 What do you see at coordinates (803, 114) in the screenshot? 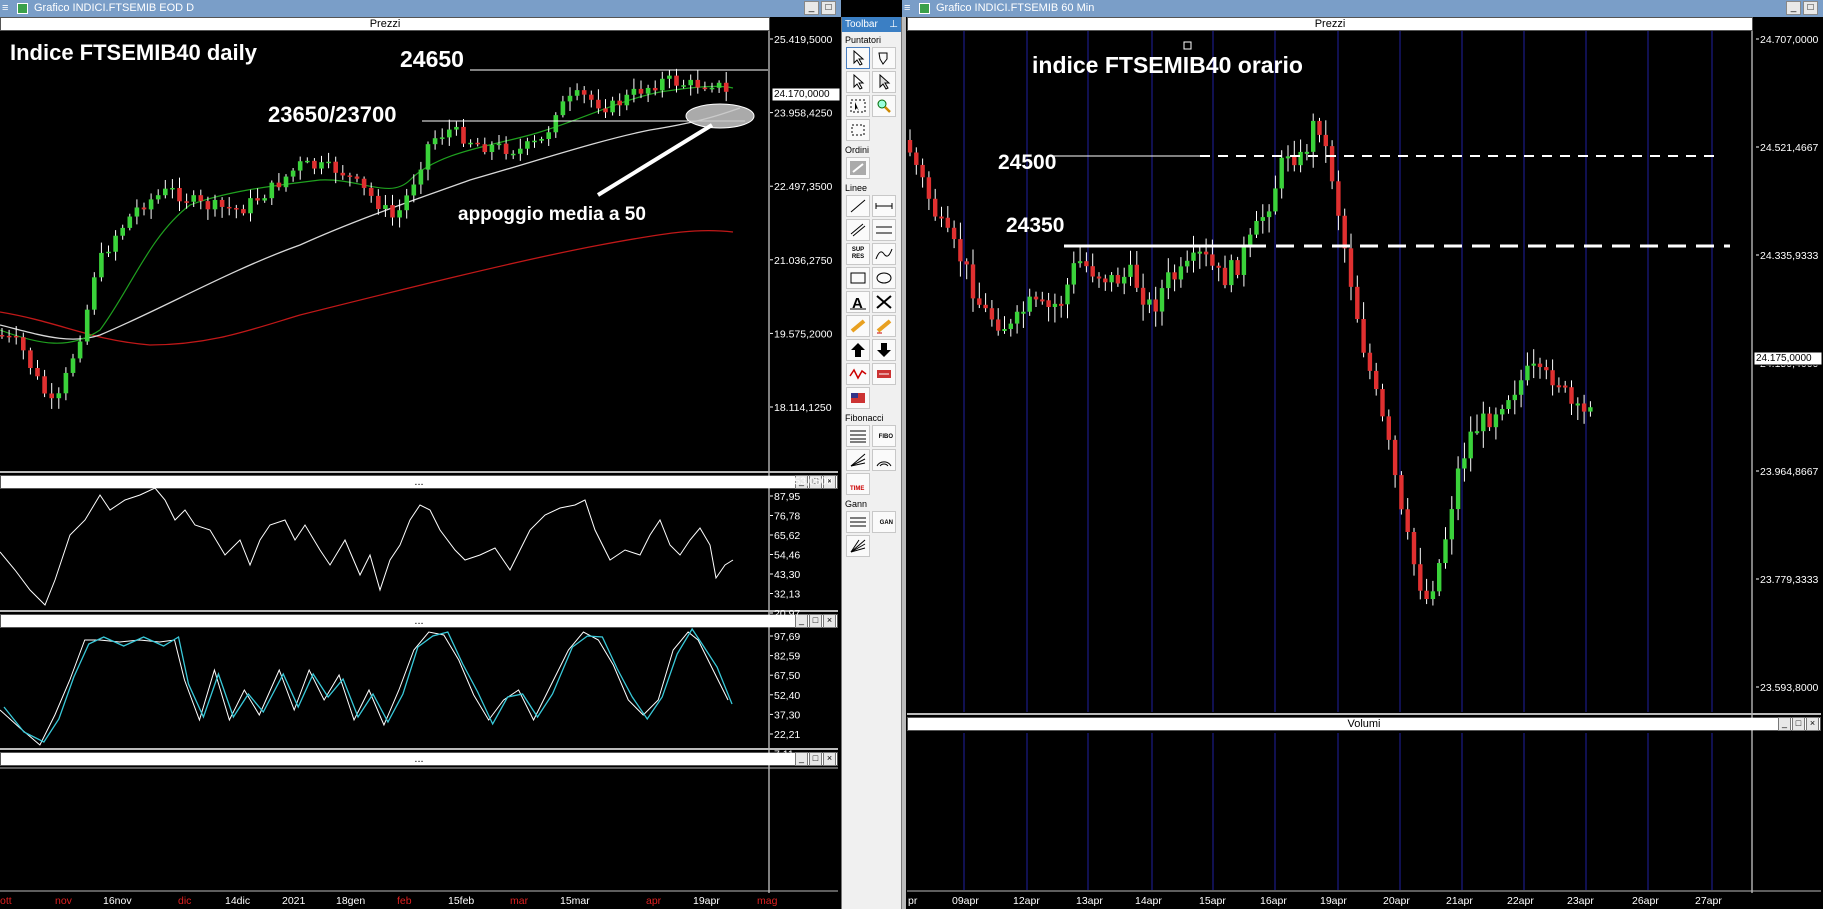
I see `axis-label: 23.958,4250` at bounding box center [803, 114].